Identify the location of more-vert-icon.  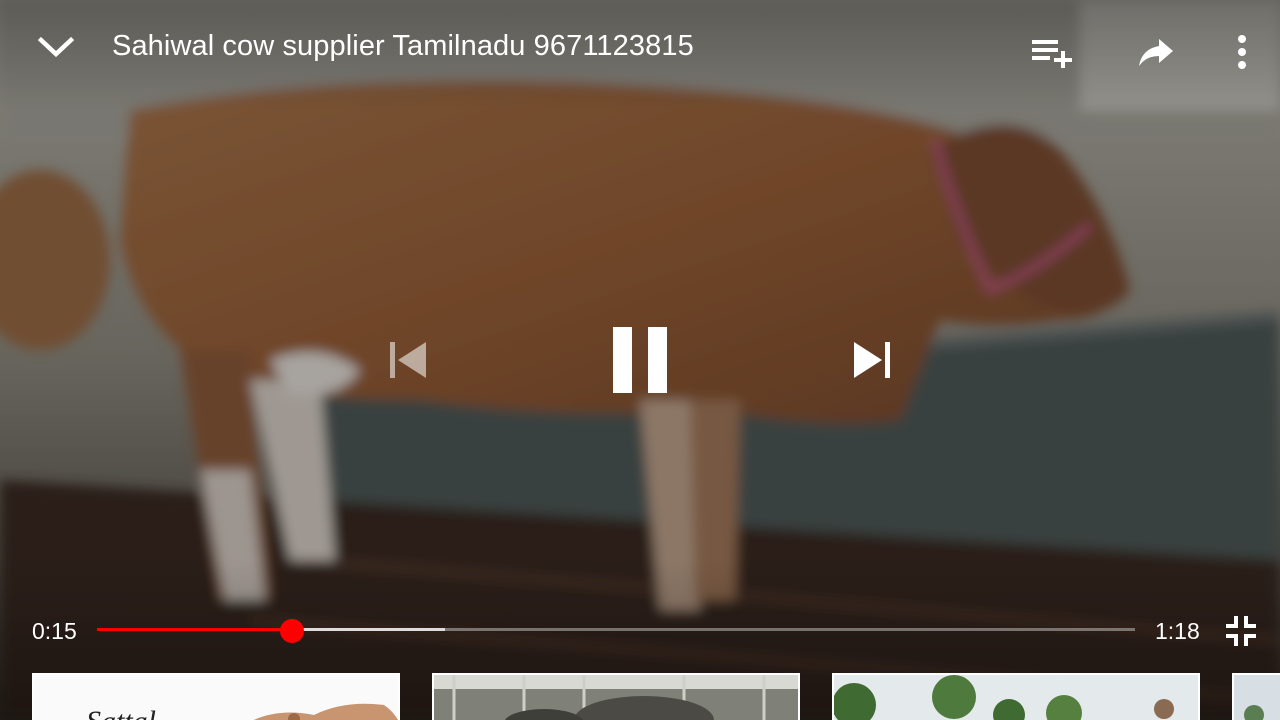
(1242, 52).